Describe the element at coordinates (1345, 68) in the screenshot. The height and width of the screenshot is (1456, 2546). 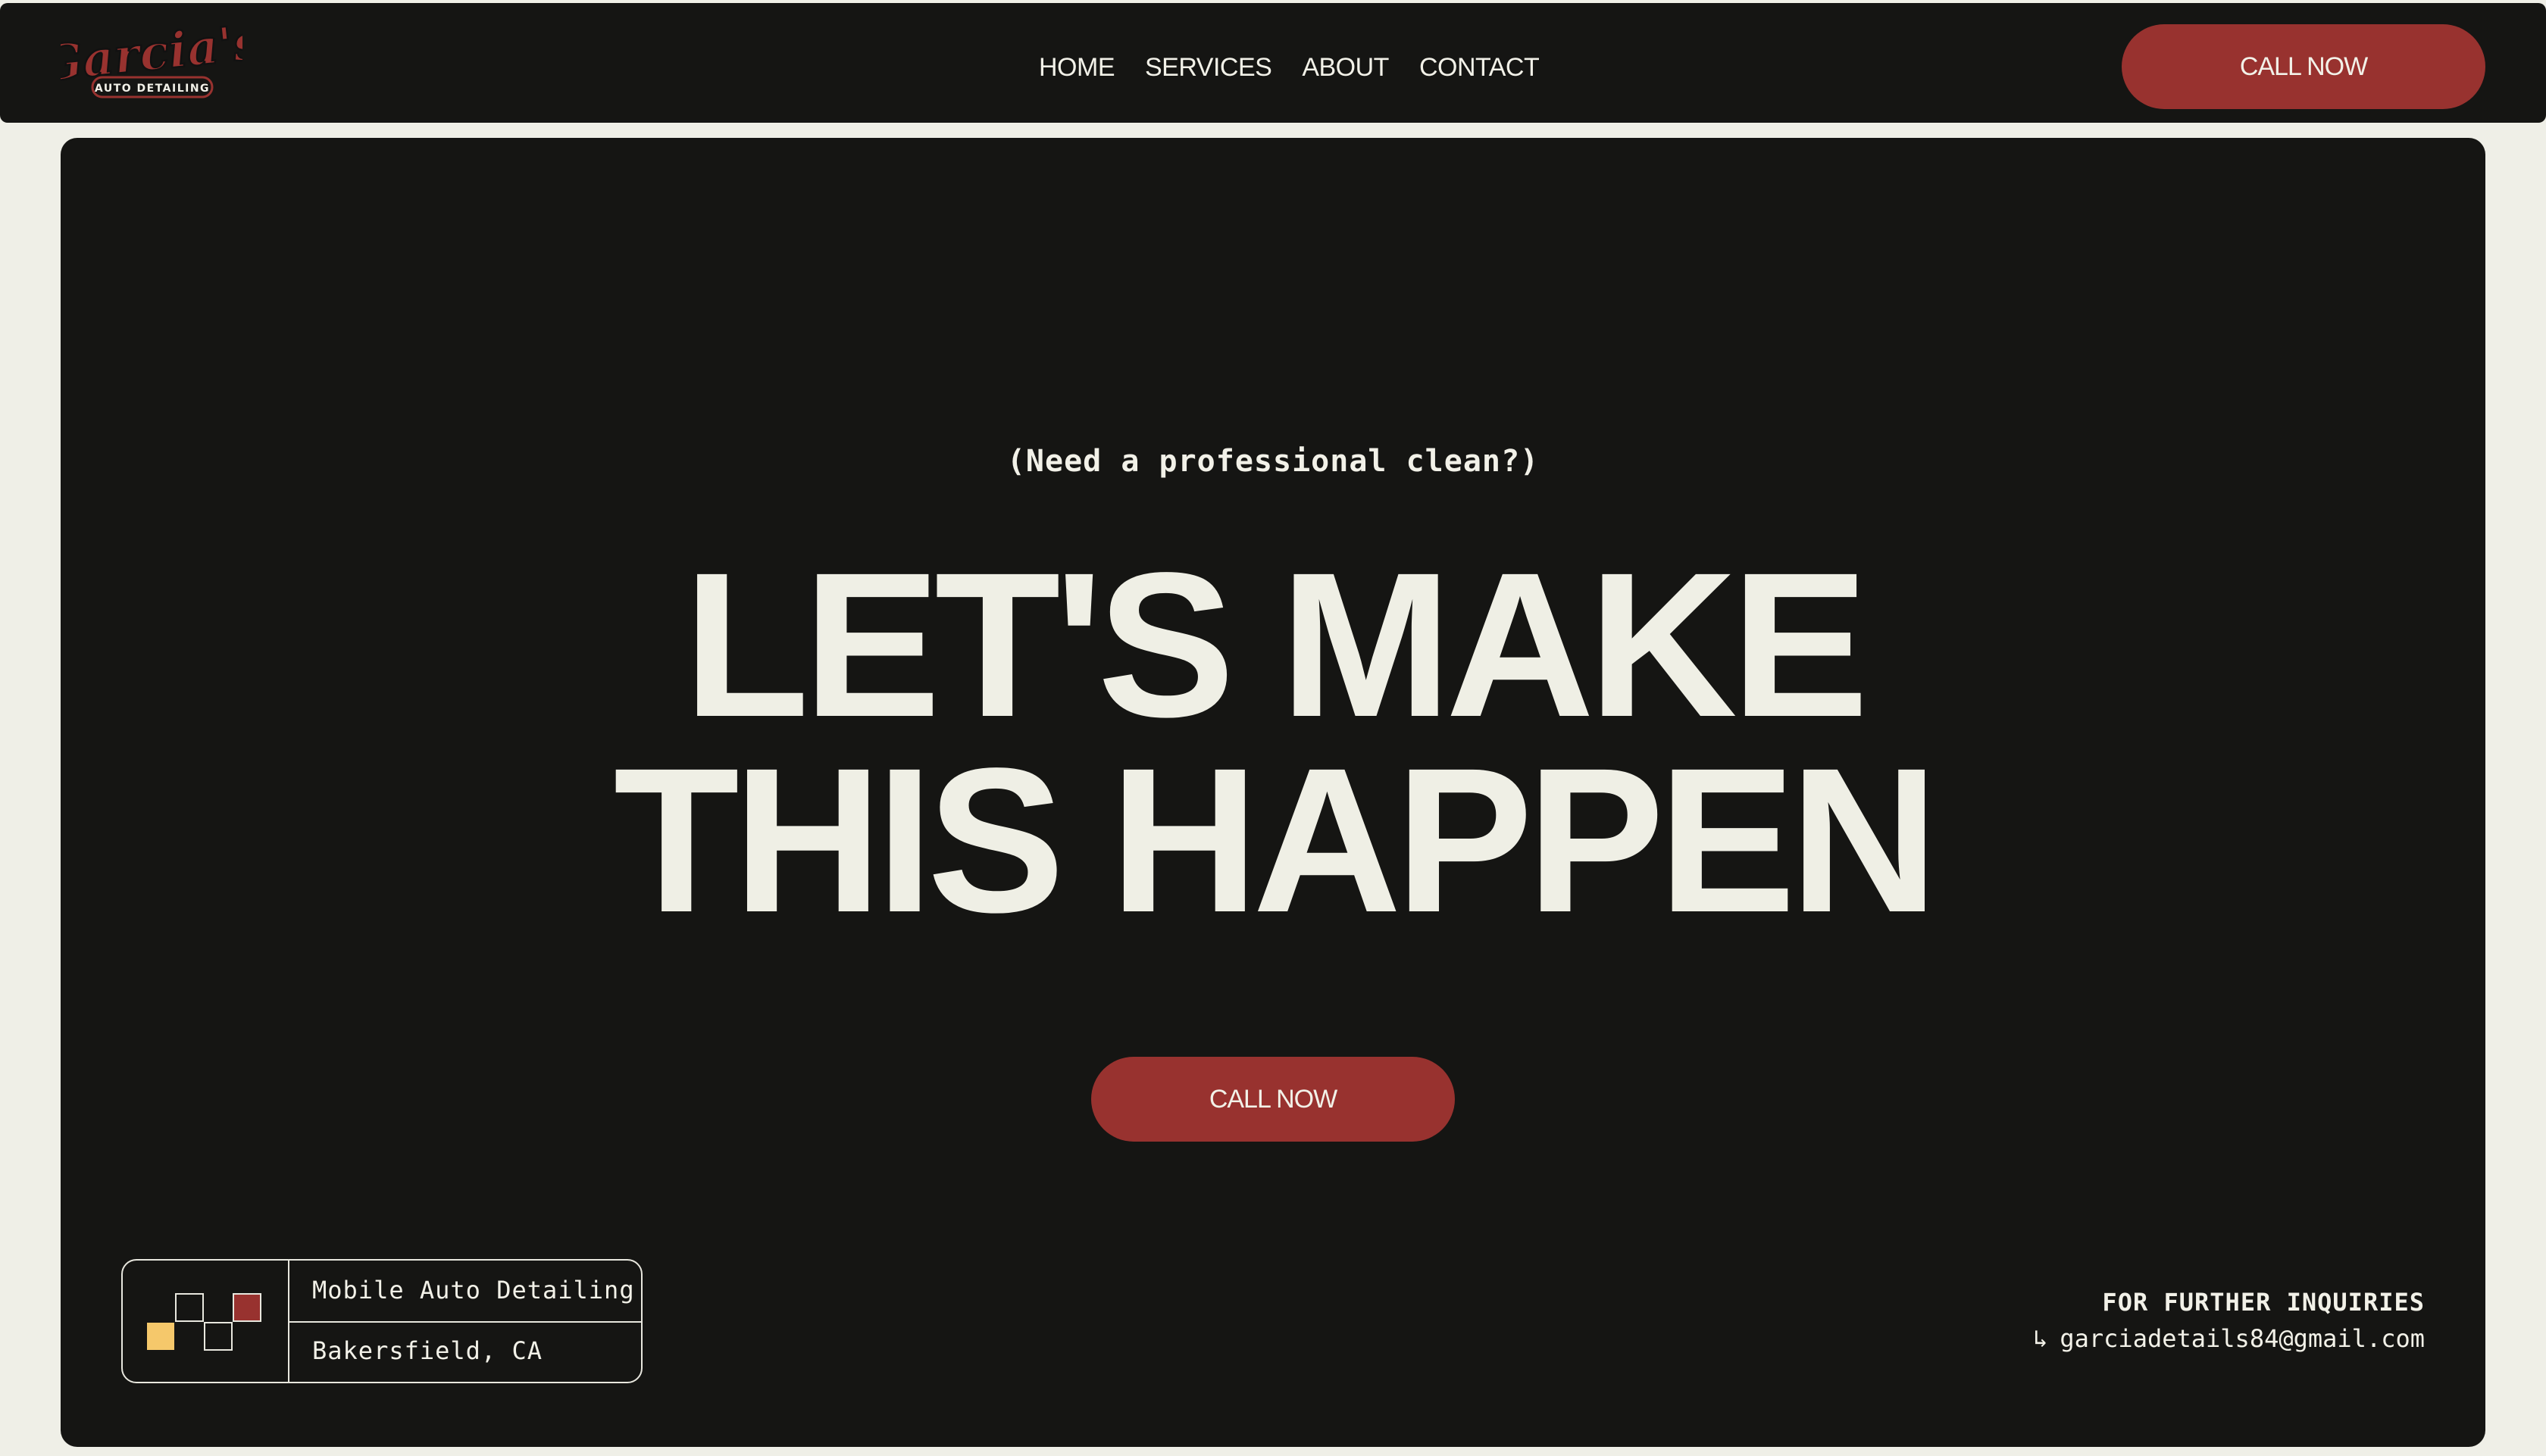
I see `nav-link-about: ABOUT` at that location.